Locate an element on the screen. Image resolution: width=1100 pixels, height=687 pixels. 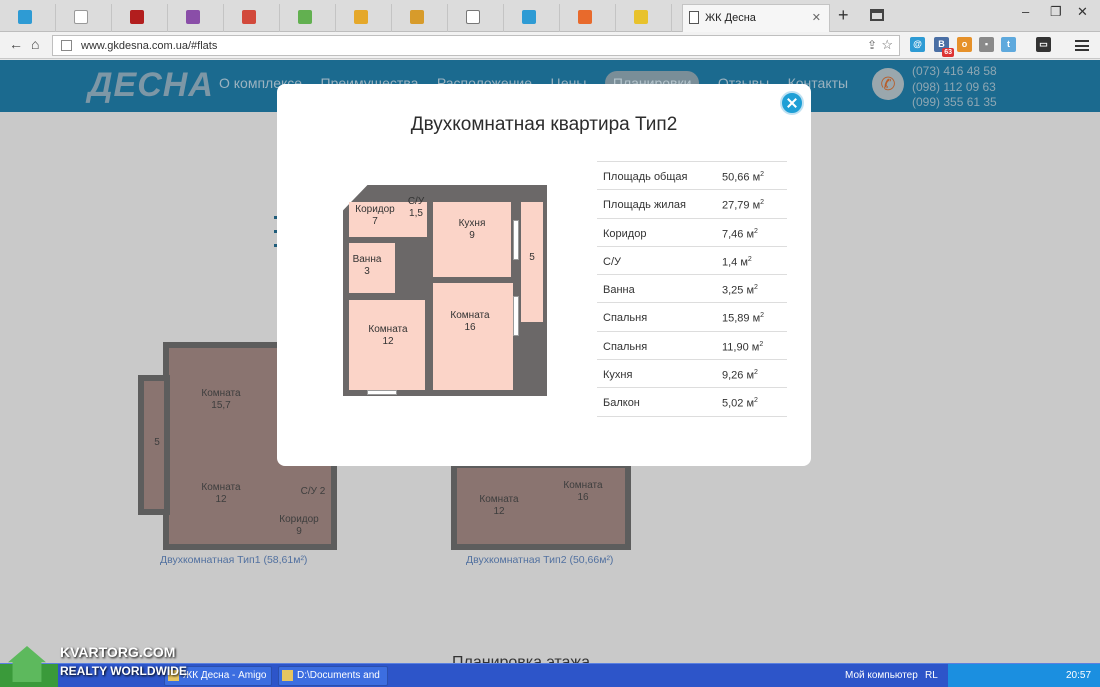
phone-number-3: (099) 355 61 35 is located at coordinates (954, 103).